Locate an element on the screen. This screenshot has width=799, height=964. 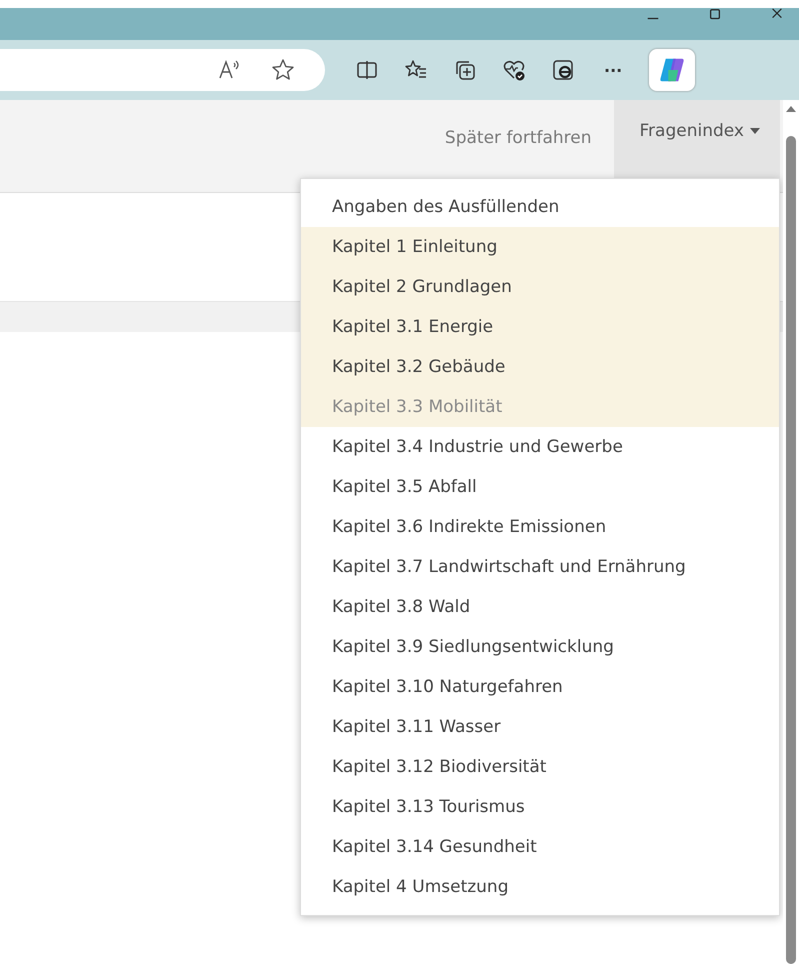
later-link: Später fortfahren is located at coordinates (518, 138).